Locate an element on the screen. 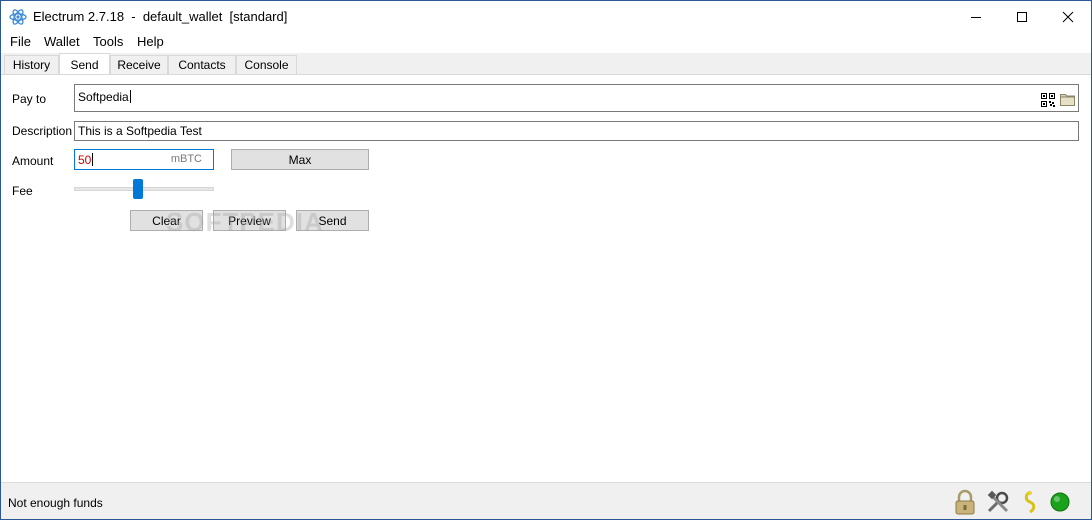 The height and width of the screenshot is (520, 1092). minimize-icon is located at coordinates (976, 17).